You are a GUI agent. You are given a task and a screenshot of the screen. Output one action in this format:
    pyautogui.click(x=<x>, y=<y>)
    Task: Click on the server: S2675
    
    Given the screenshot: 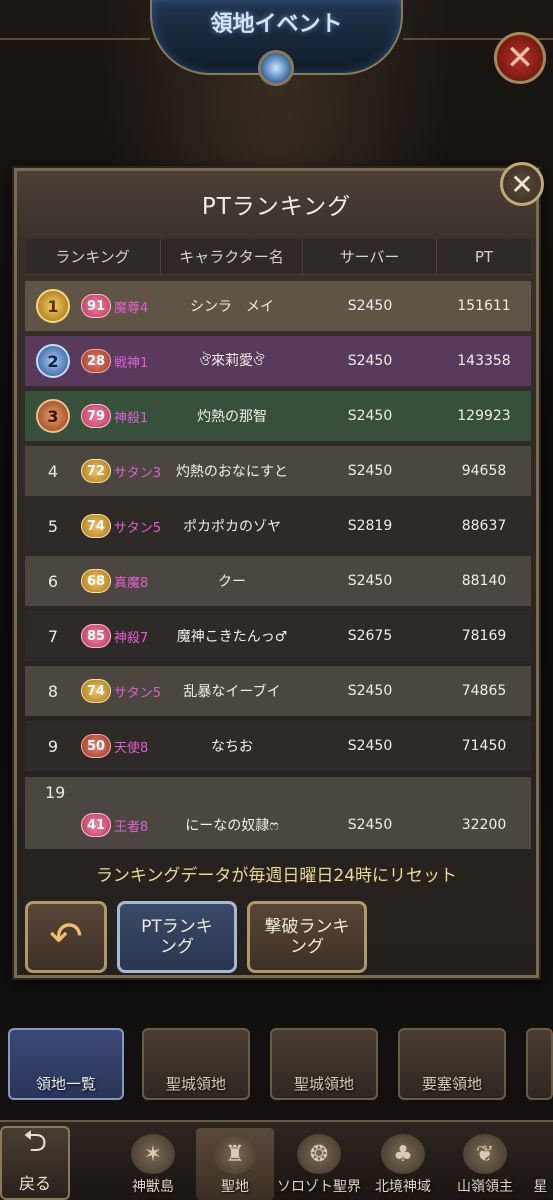 What is the action you would take?
    pyautogui.click(x=370, y=636)
    